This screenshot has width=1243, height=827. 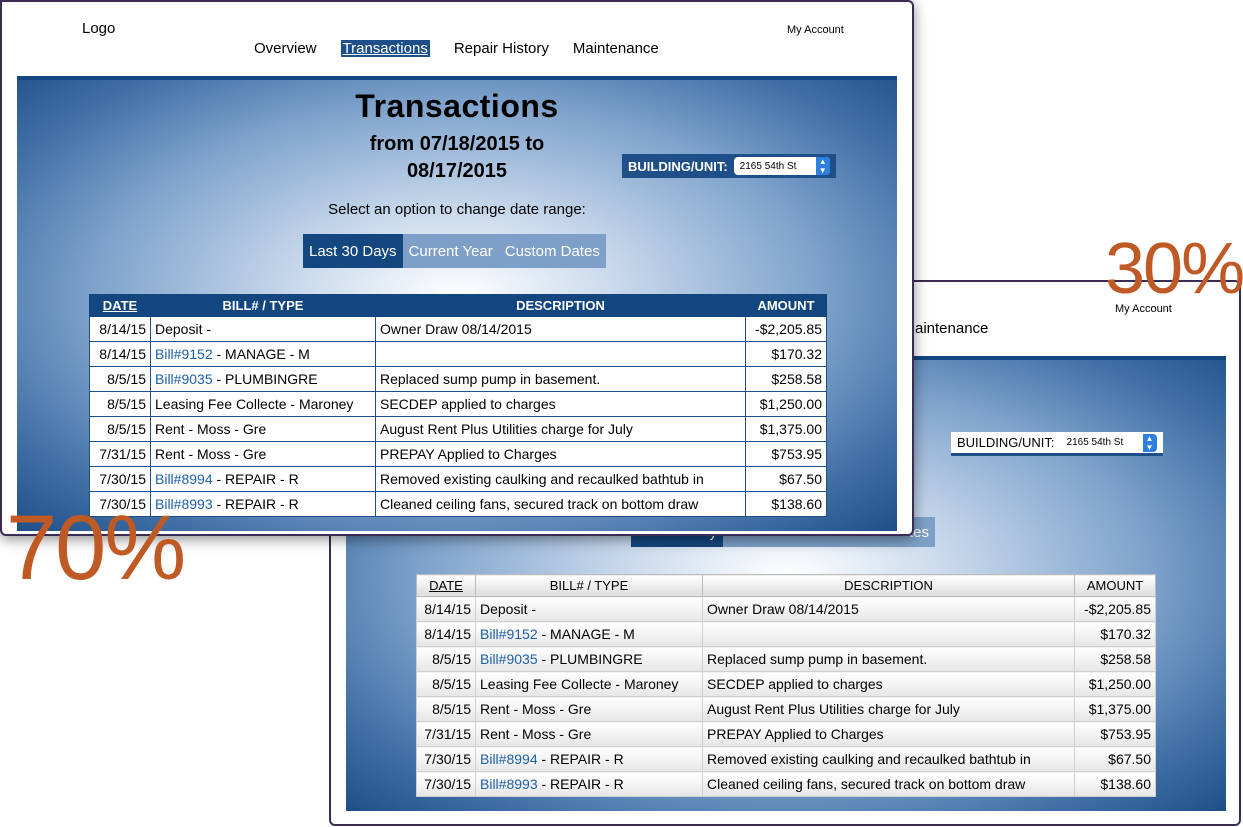 What do you see at coordinates (501, 48) in the screenshot?
I see `nav-repair-history: Repair History` at bounding box center [501, 48].